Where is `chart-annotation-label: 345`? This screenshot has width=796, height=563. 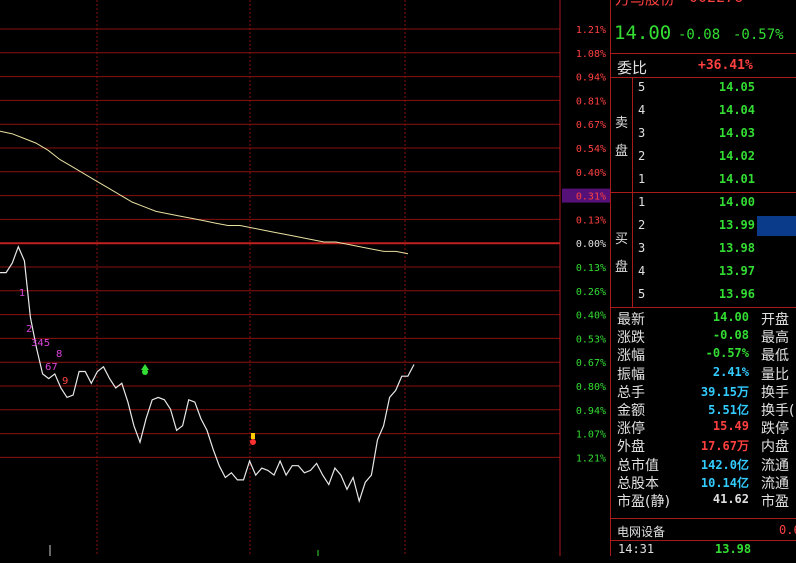 chart-annotation-label: 345 is located at coordinates (40, 343).